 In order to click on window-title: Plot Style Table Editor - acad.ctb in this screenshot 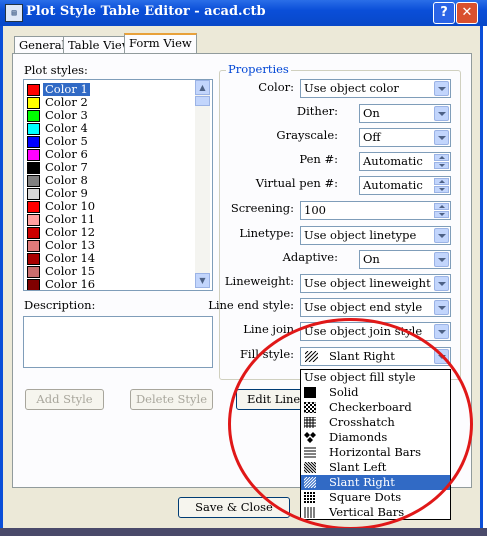, I will do `click(146, 11)`.